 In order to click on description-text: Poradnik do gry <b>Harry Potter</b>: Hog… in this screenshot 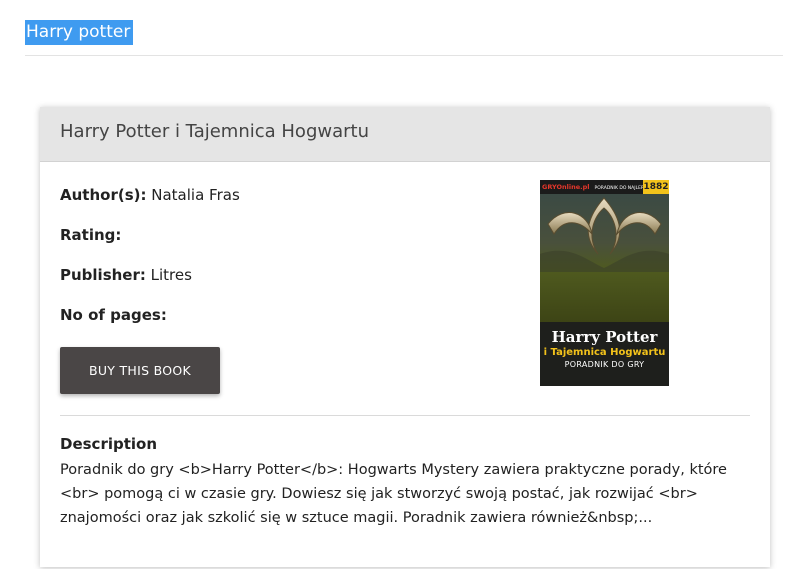, I will do `click(393, 494)`.